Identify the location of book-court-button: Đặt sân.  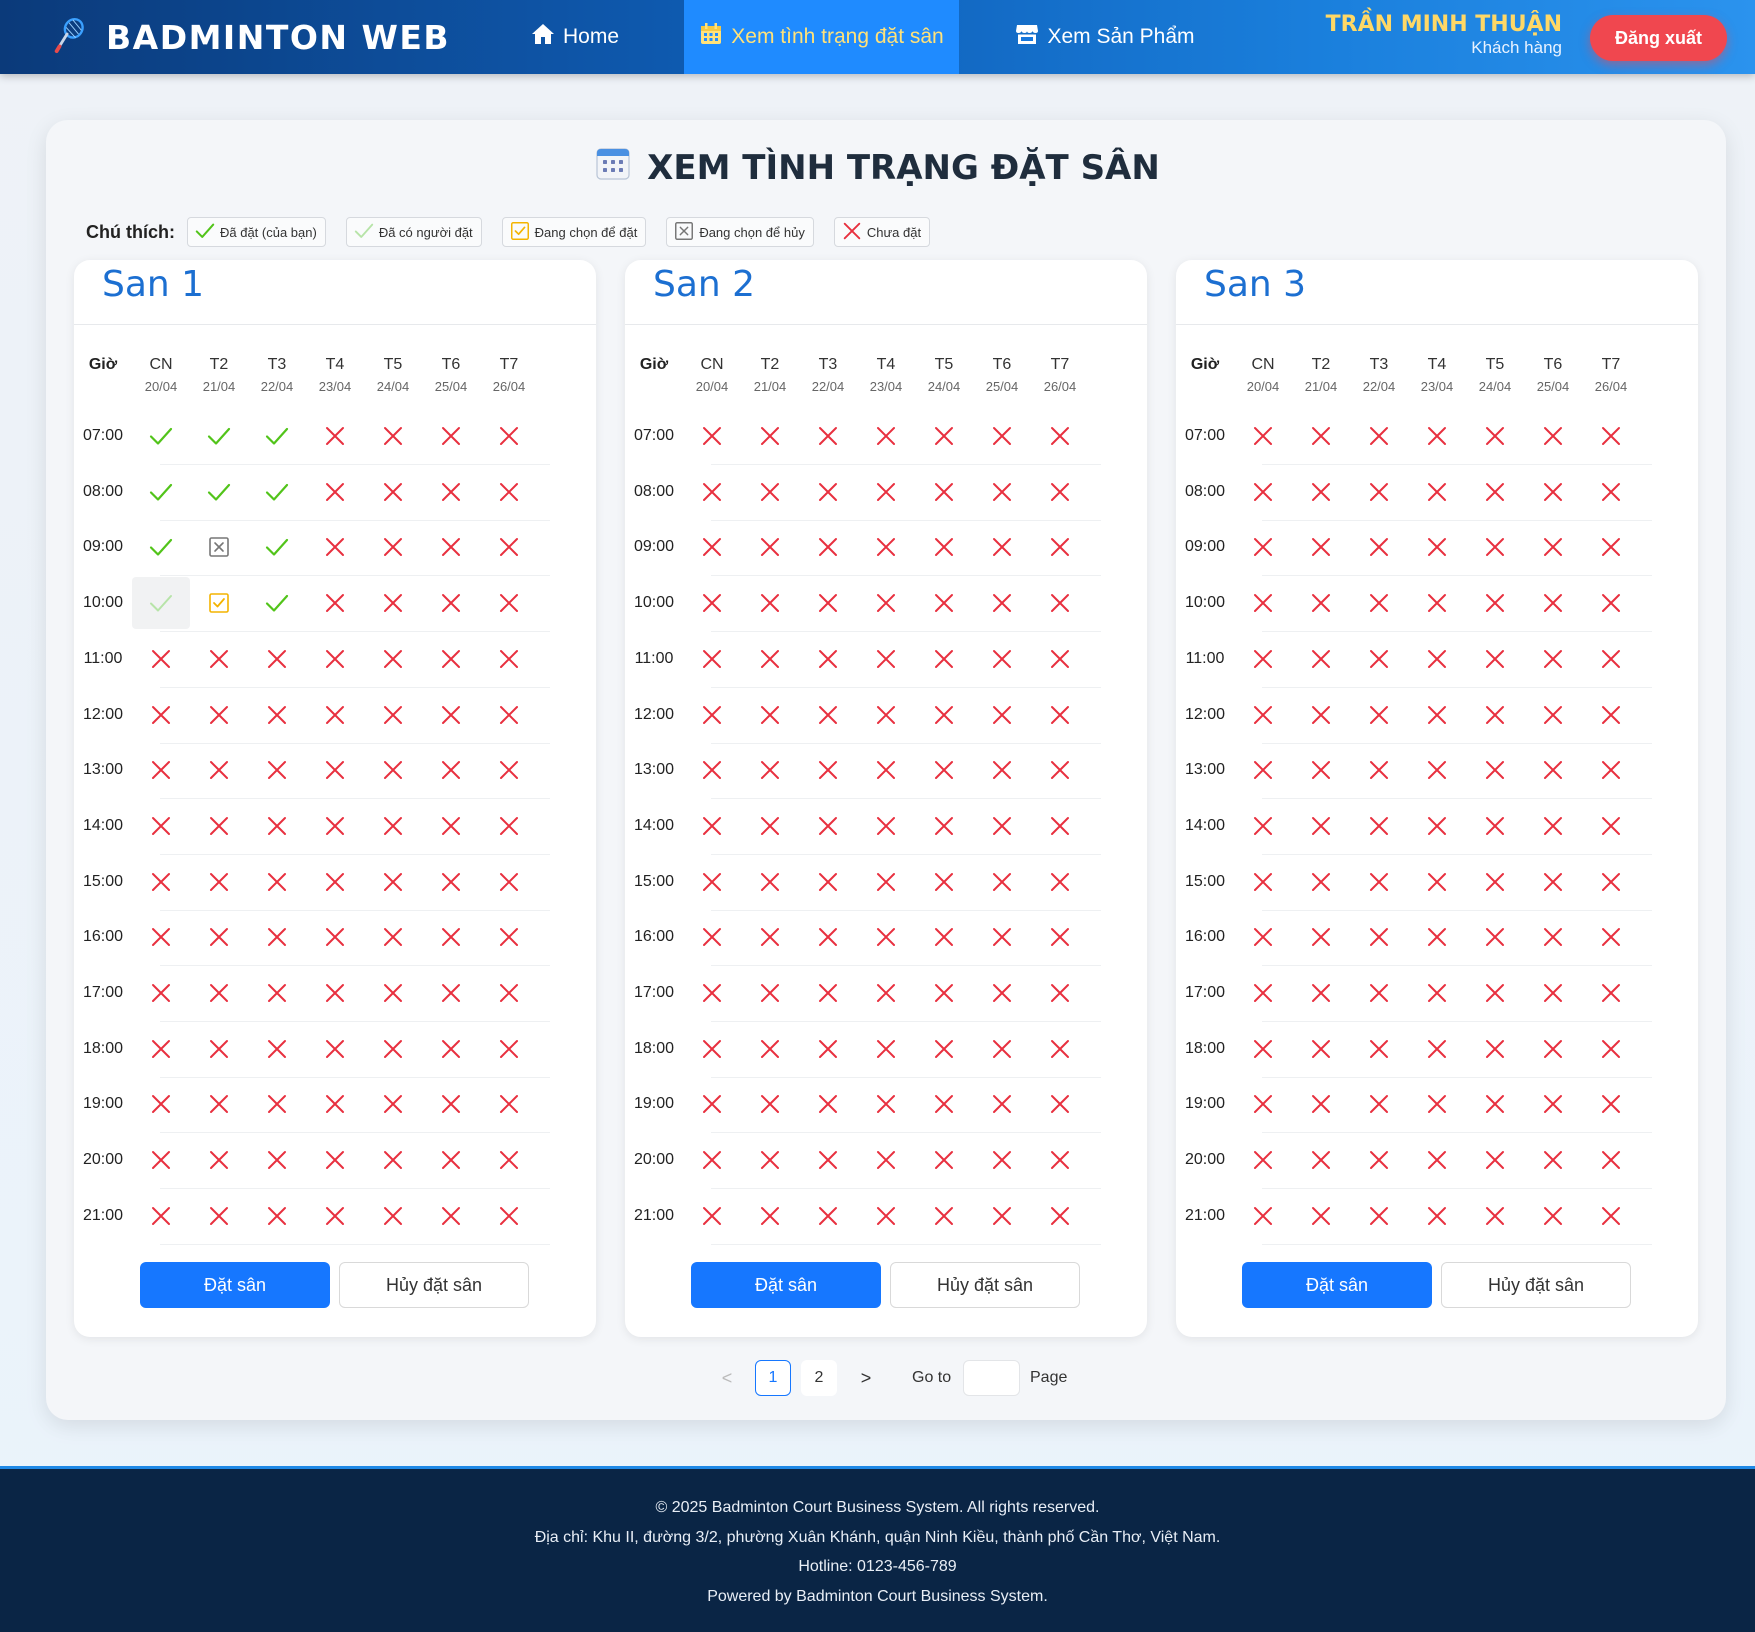
(1337, 1285).